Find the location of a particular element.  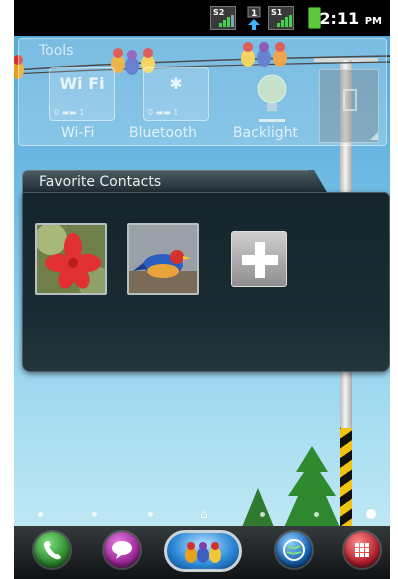

wifi-label: Wi-Fi is located at coordinates (78, 133).